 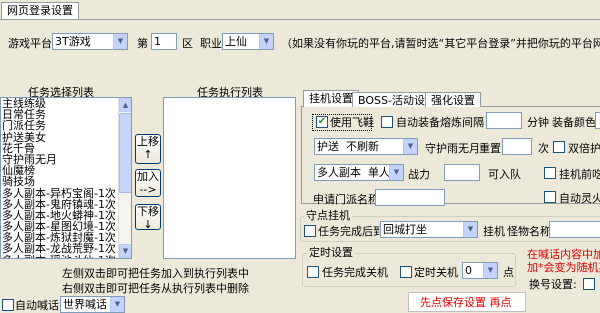 What do you see at coordinates (355, 272) in the screenshot?
I see `shutdown-after-done-label: 任务完成关机` at bounding box center [355, 272].